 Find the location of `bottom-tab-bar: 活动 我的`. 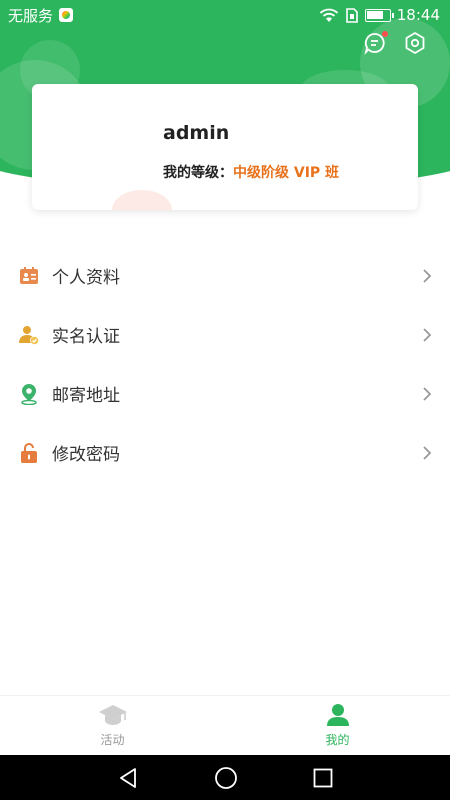

bottom-tab-bar: 活动 我的 is located at coordinates (225, 725).